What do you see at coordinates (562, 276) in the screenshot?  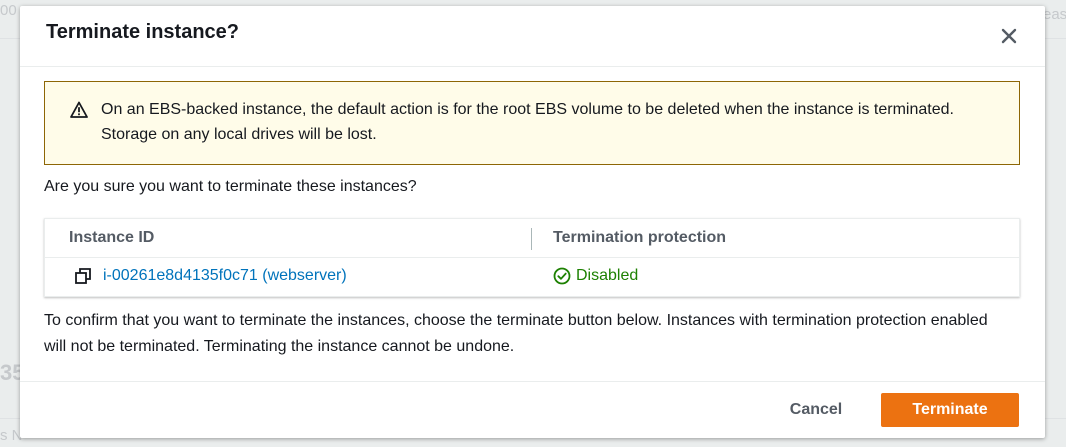 I see `check-circle-icon` at bounding box center [562, 276].